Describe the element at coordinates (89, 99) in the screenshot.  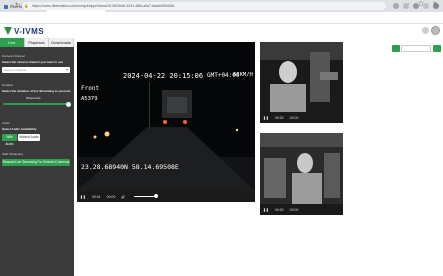
I see `osd-vehicle-id: A5379` at that location.